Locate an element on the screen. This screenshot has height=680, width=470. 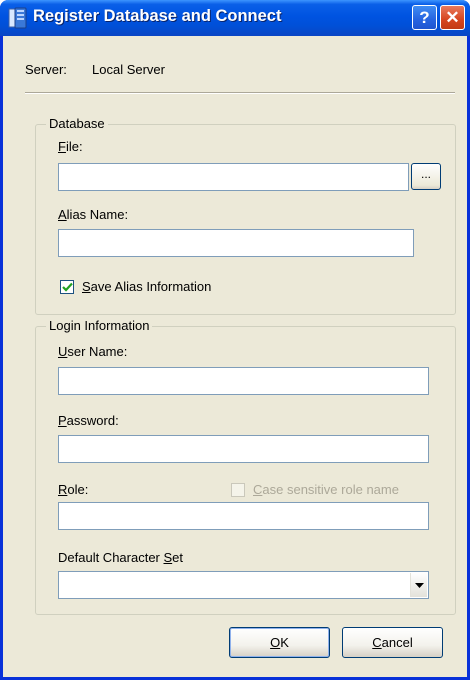
username-input-box is located at coordinates (243, 381).